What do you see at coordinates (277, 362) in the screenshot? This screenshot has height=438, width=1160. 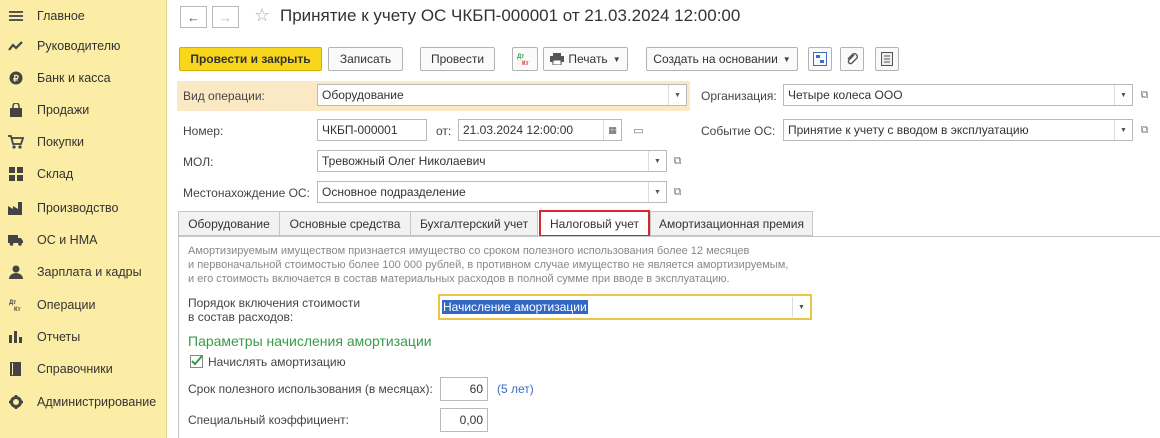 I see `accrue-depreciation-label: Начислять амортизацию` at bounding box center [277, 362].